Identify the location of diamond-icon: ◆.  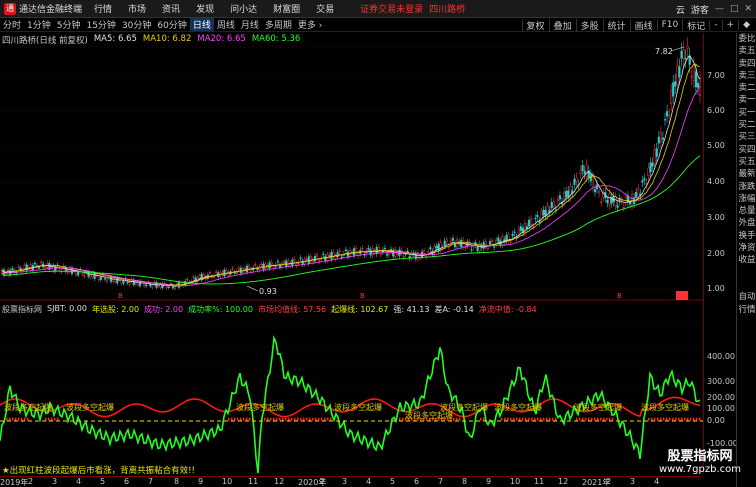
(746, 25).